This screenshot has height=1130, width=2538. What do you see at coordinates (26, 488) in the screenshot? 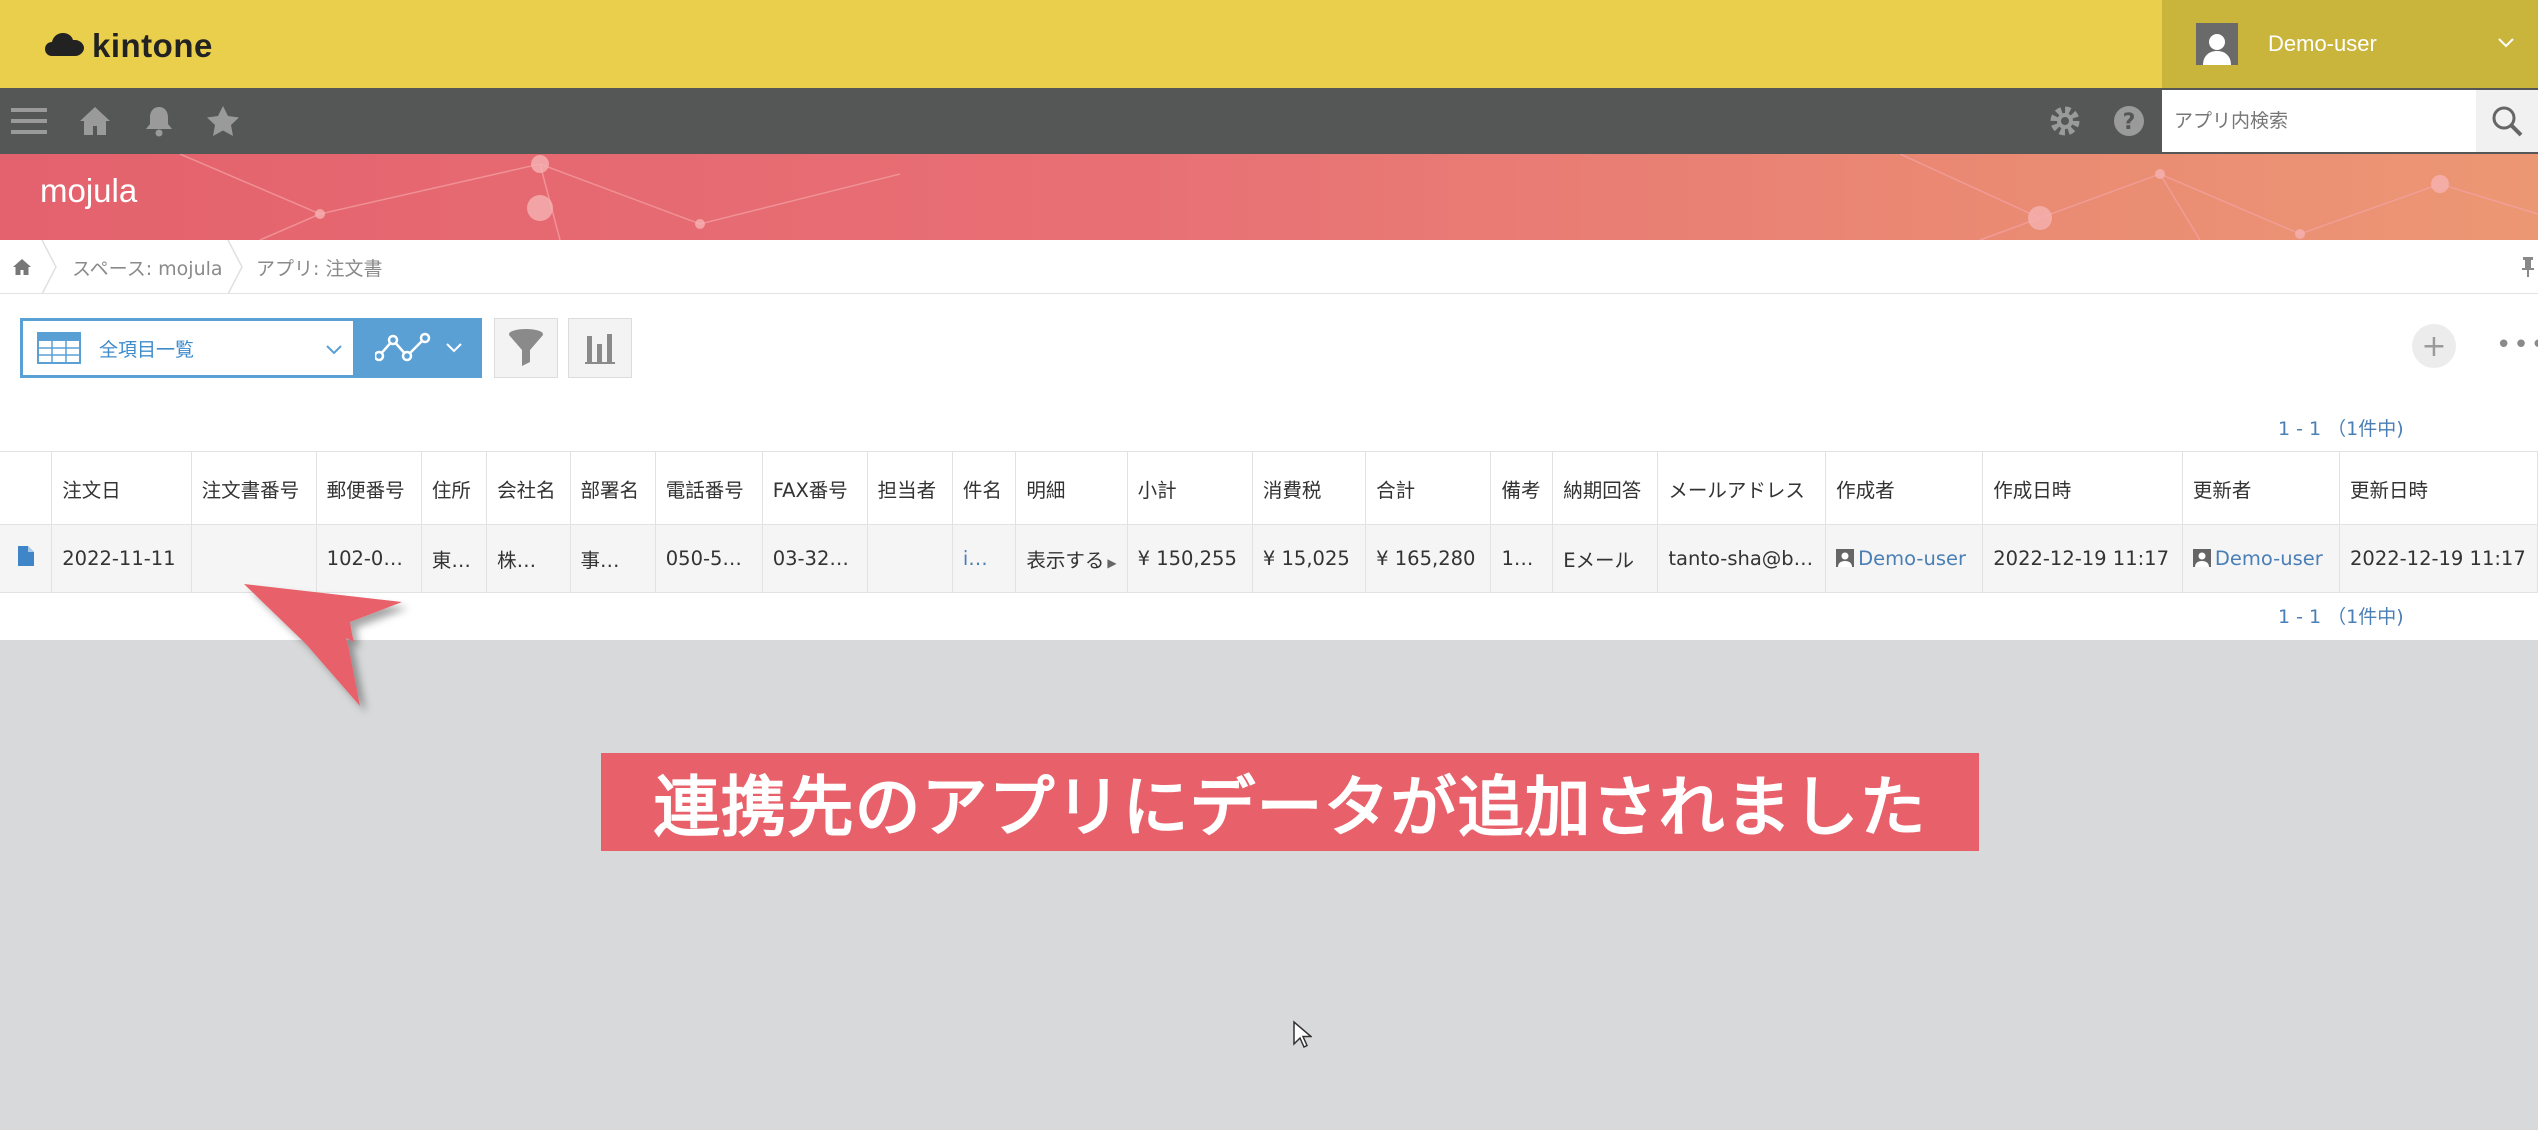
I see `table-header-icon-column` at bounding box center [26, 488].